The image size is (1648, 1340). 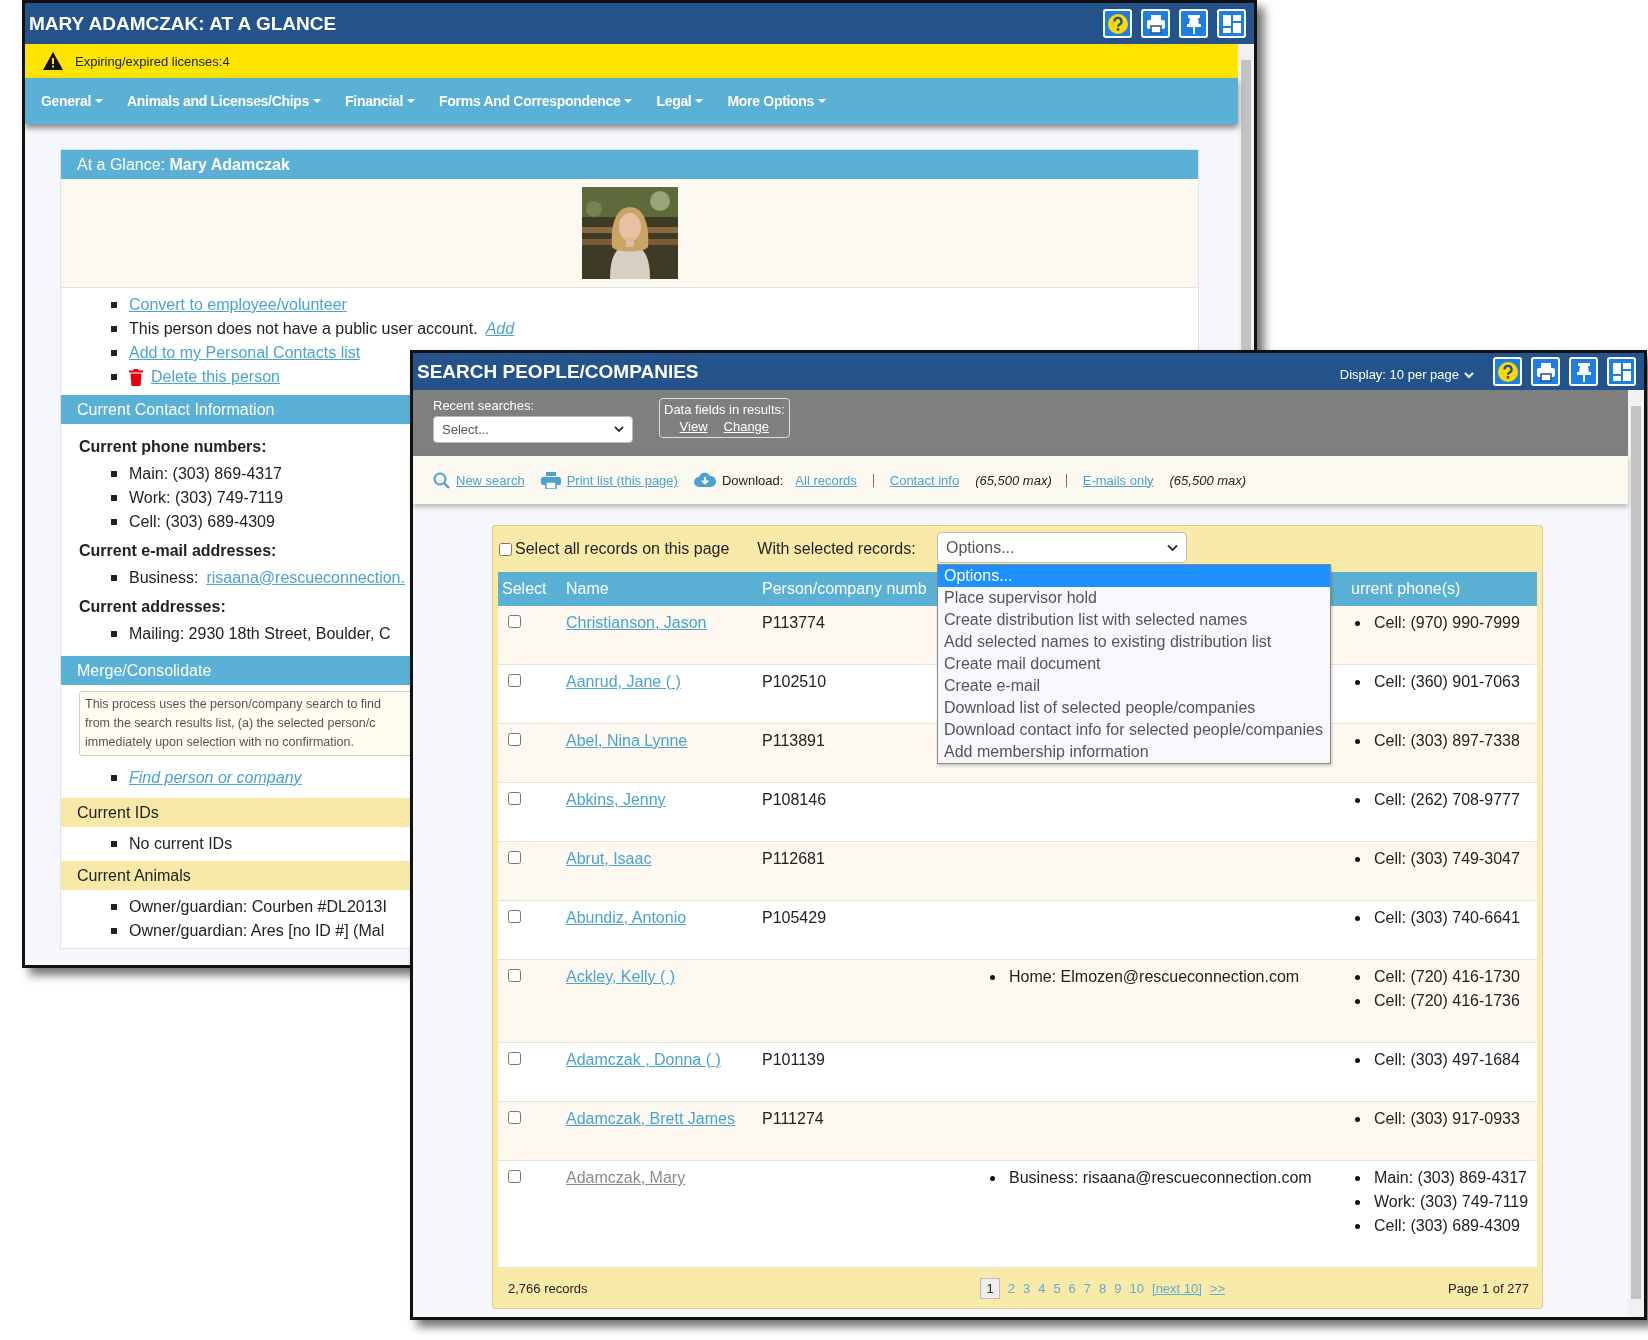 I want to click on table-cell: P101139, so click(x=793, y=1059).